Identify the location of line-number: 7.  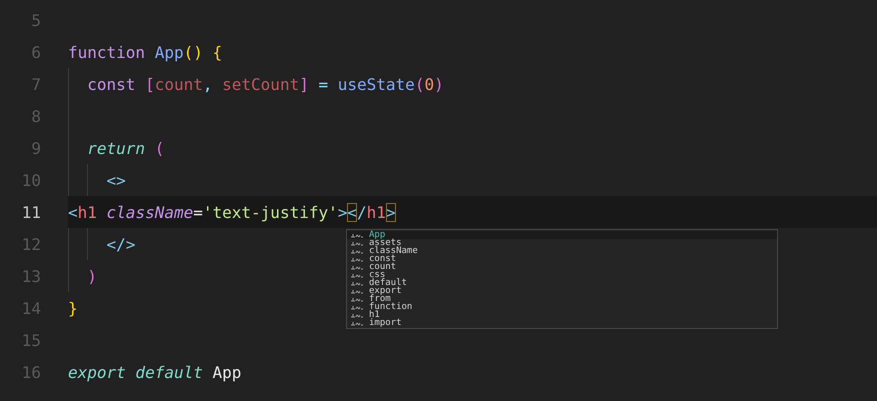
(35, 84).